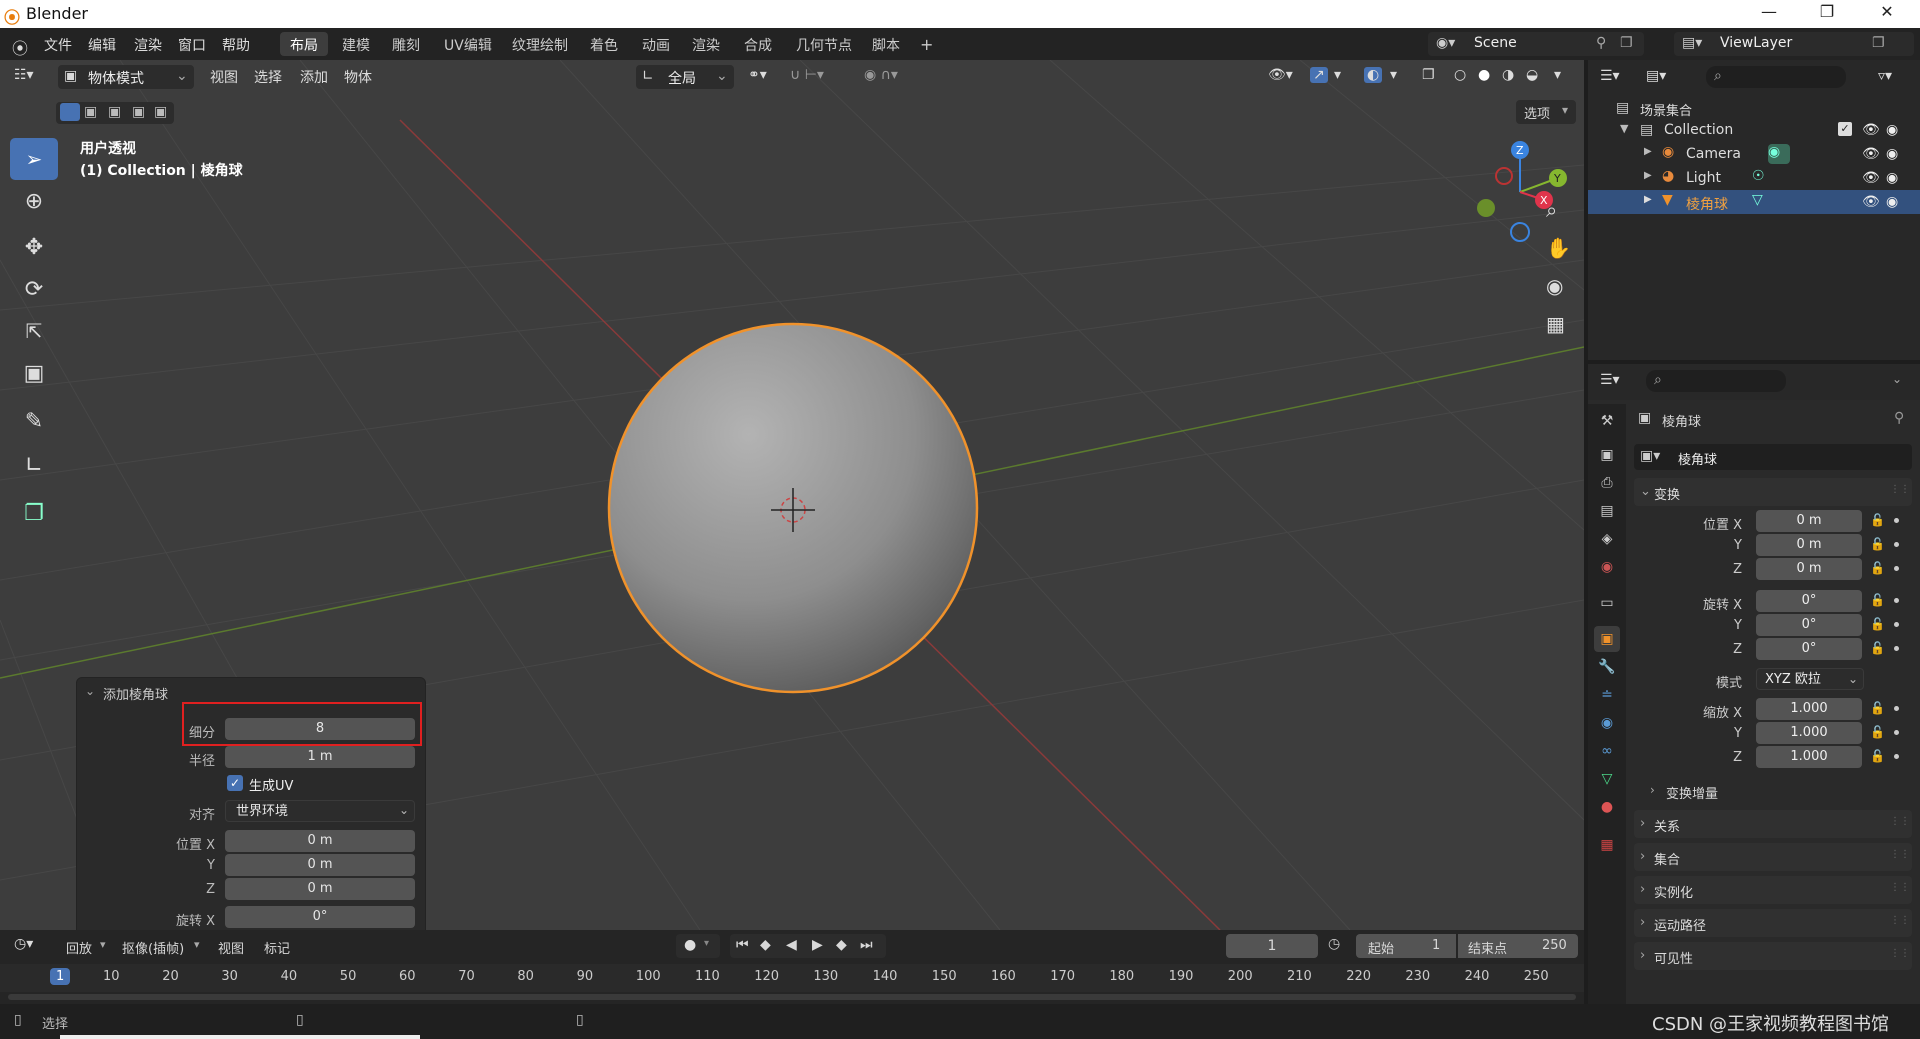  What do you see at coordinates (1716, 381) in the screenshot?
I see `properties-search-input: ⌕` at bounding box center [1716, 381].